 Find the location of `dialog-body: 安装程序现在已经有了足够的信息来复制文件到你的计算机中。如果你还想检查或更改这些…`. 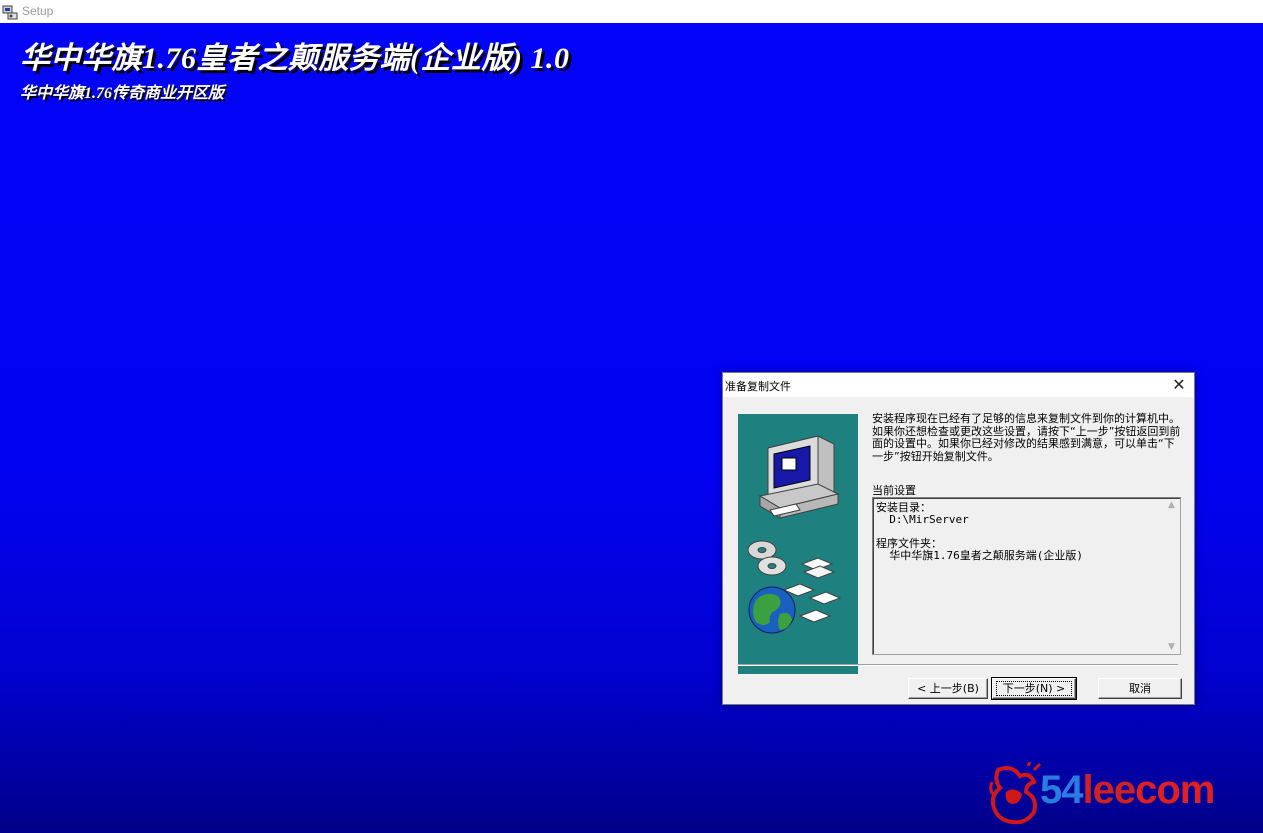

dialog-body: 安装程序现在已经有了足够的信息来复制文件到你的计算机中。如果你还想检查或更改这些… is located at coordinates (958, 550).